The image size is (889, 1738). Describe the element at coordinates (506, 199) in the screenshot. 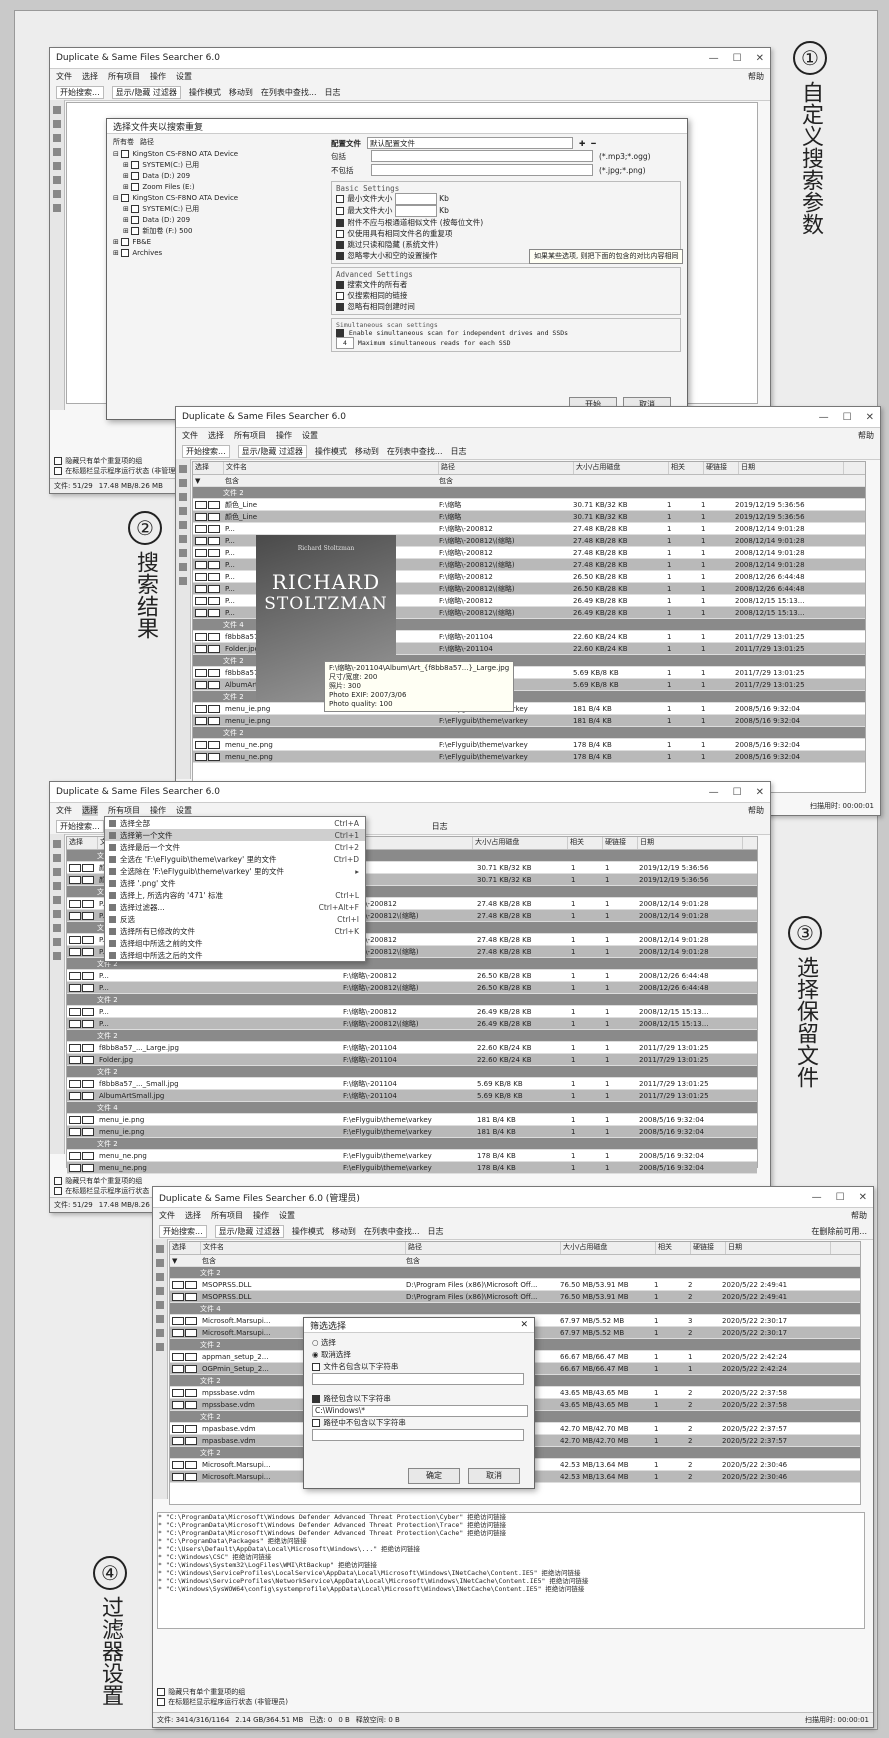

I see `min-size-checkbox: 最小文件大小 Kb` at that location.